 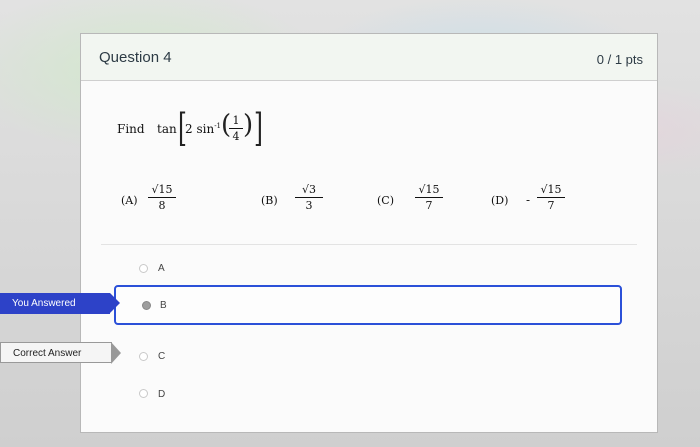 I want to click on you-answered-flag: You Answered, so click(x=60, y=303).